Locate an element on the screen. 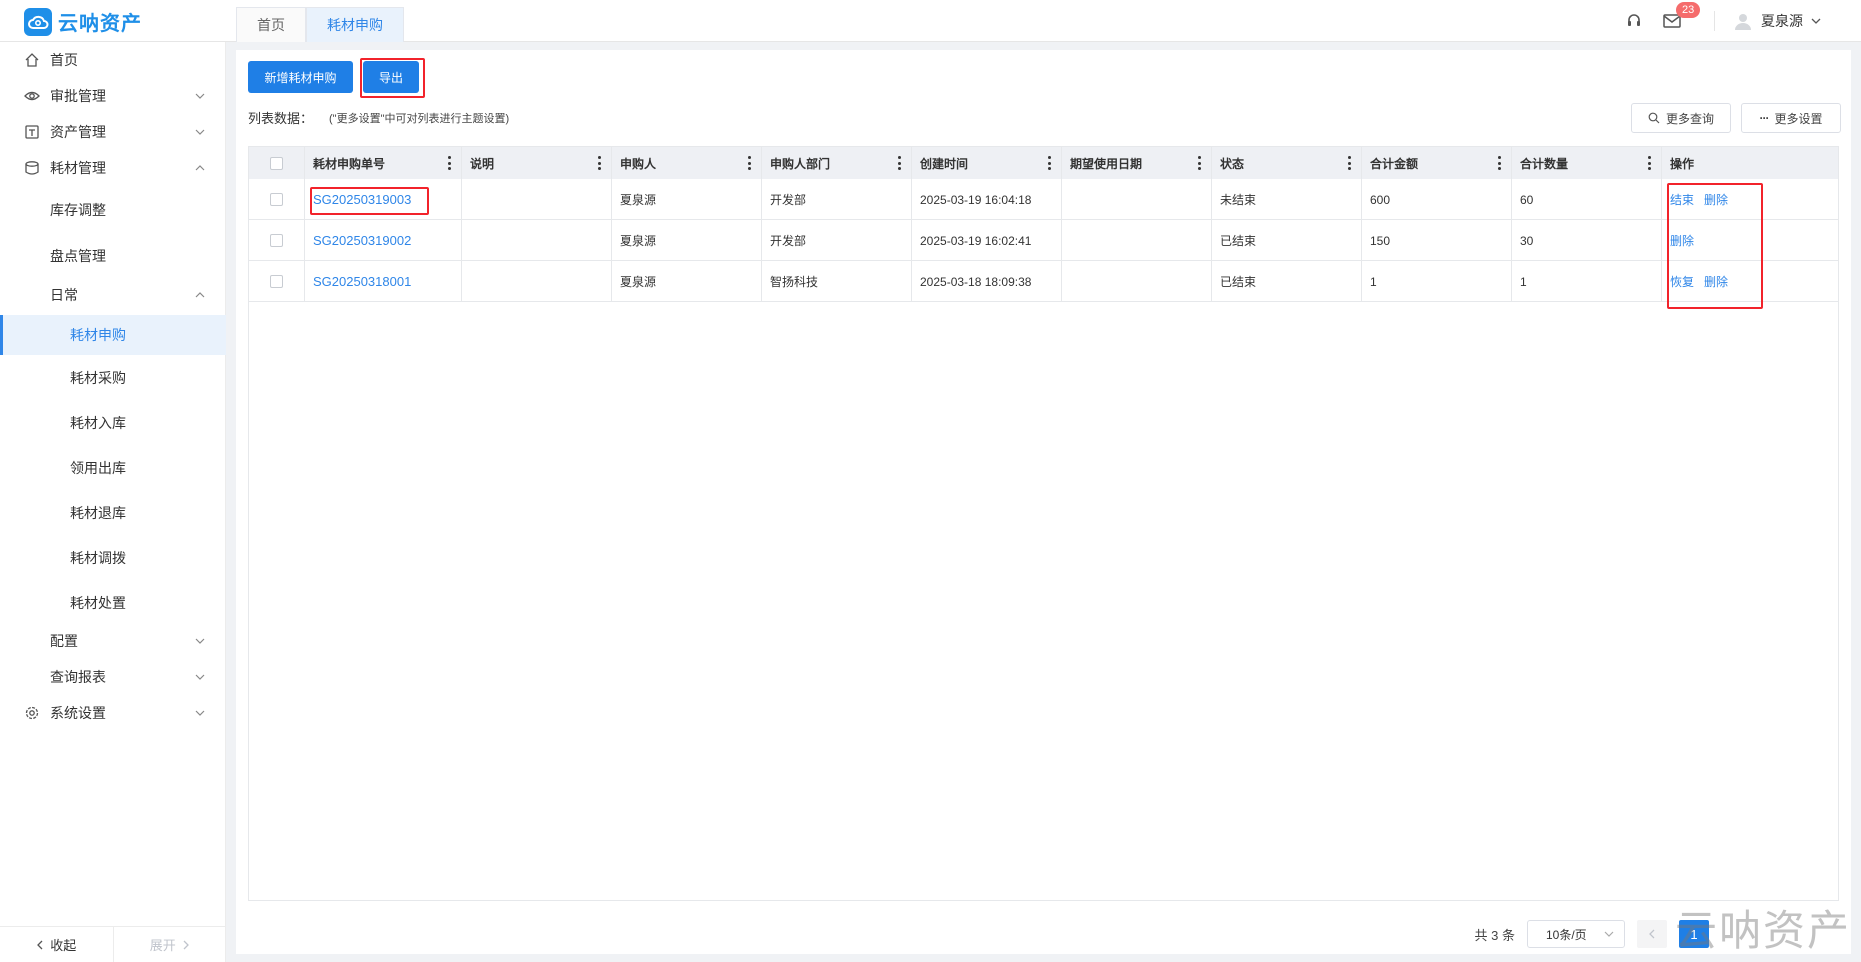 The height and width of the screenshot is (962, 1861). sidebar-item-approval: 审批管理 is located at coordinates (113, 96).